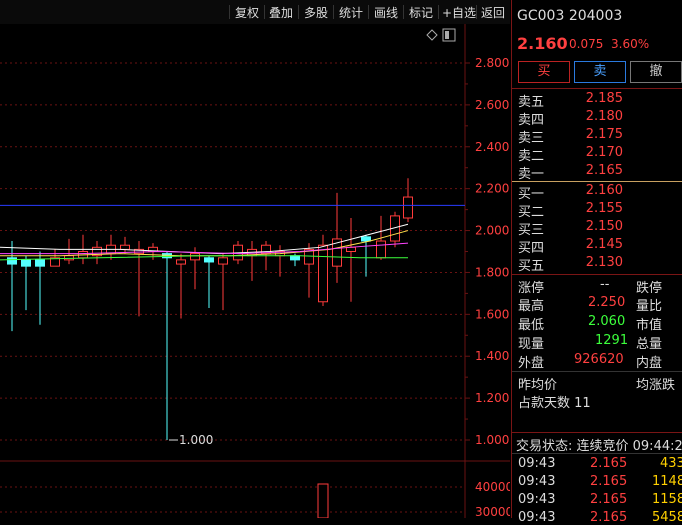 This screenshot has width=682, height=525. Describe the element at coordinates (649, 363) in the screenshot. I see `inner-volume-label: 内盘` at that location.